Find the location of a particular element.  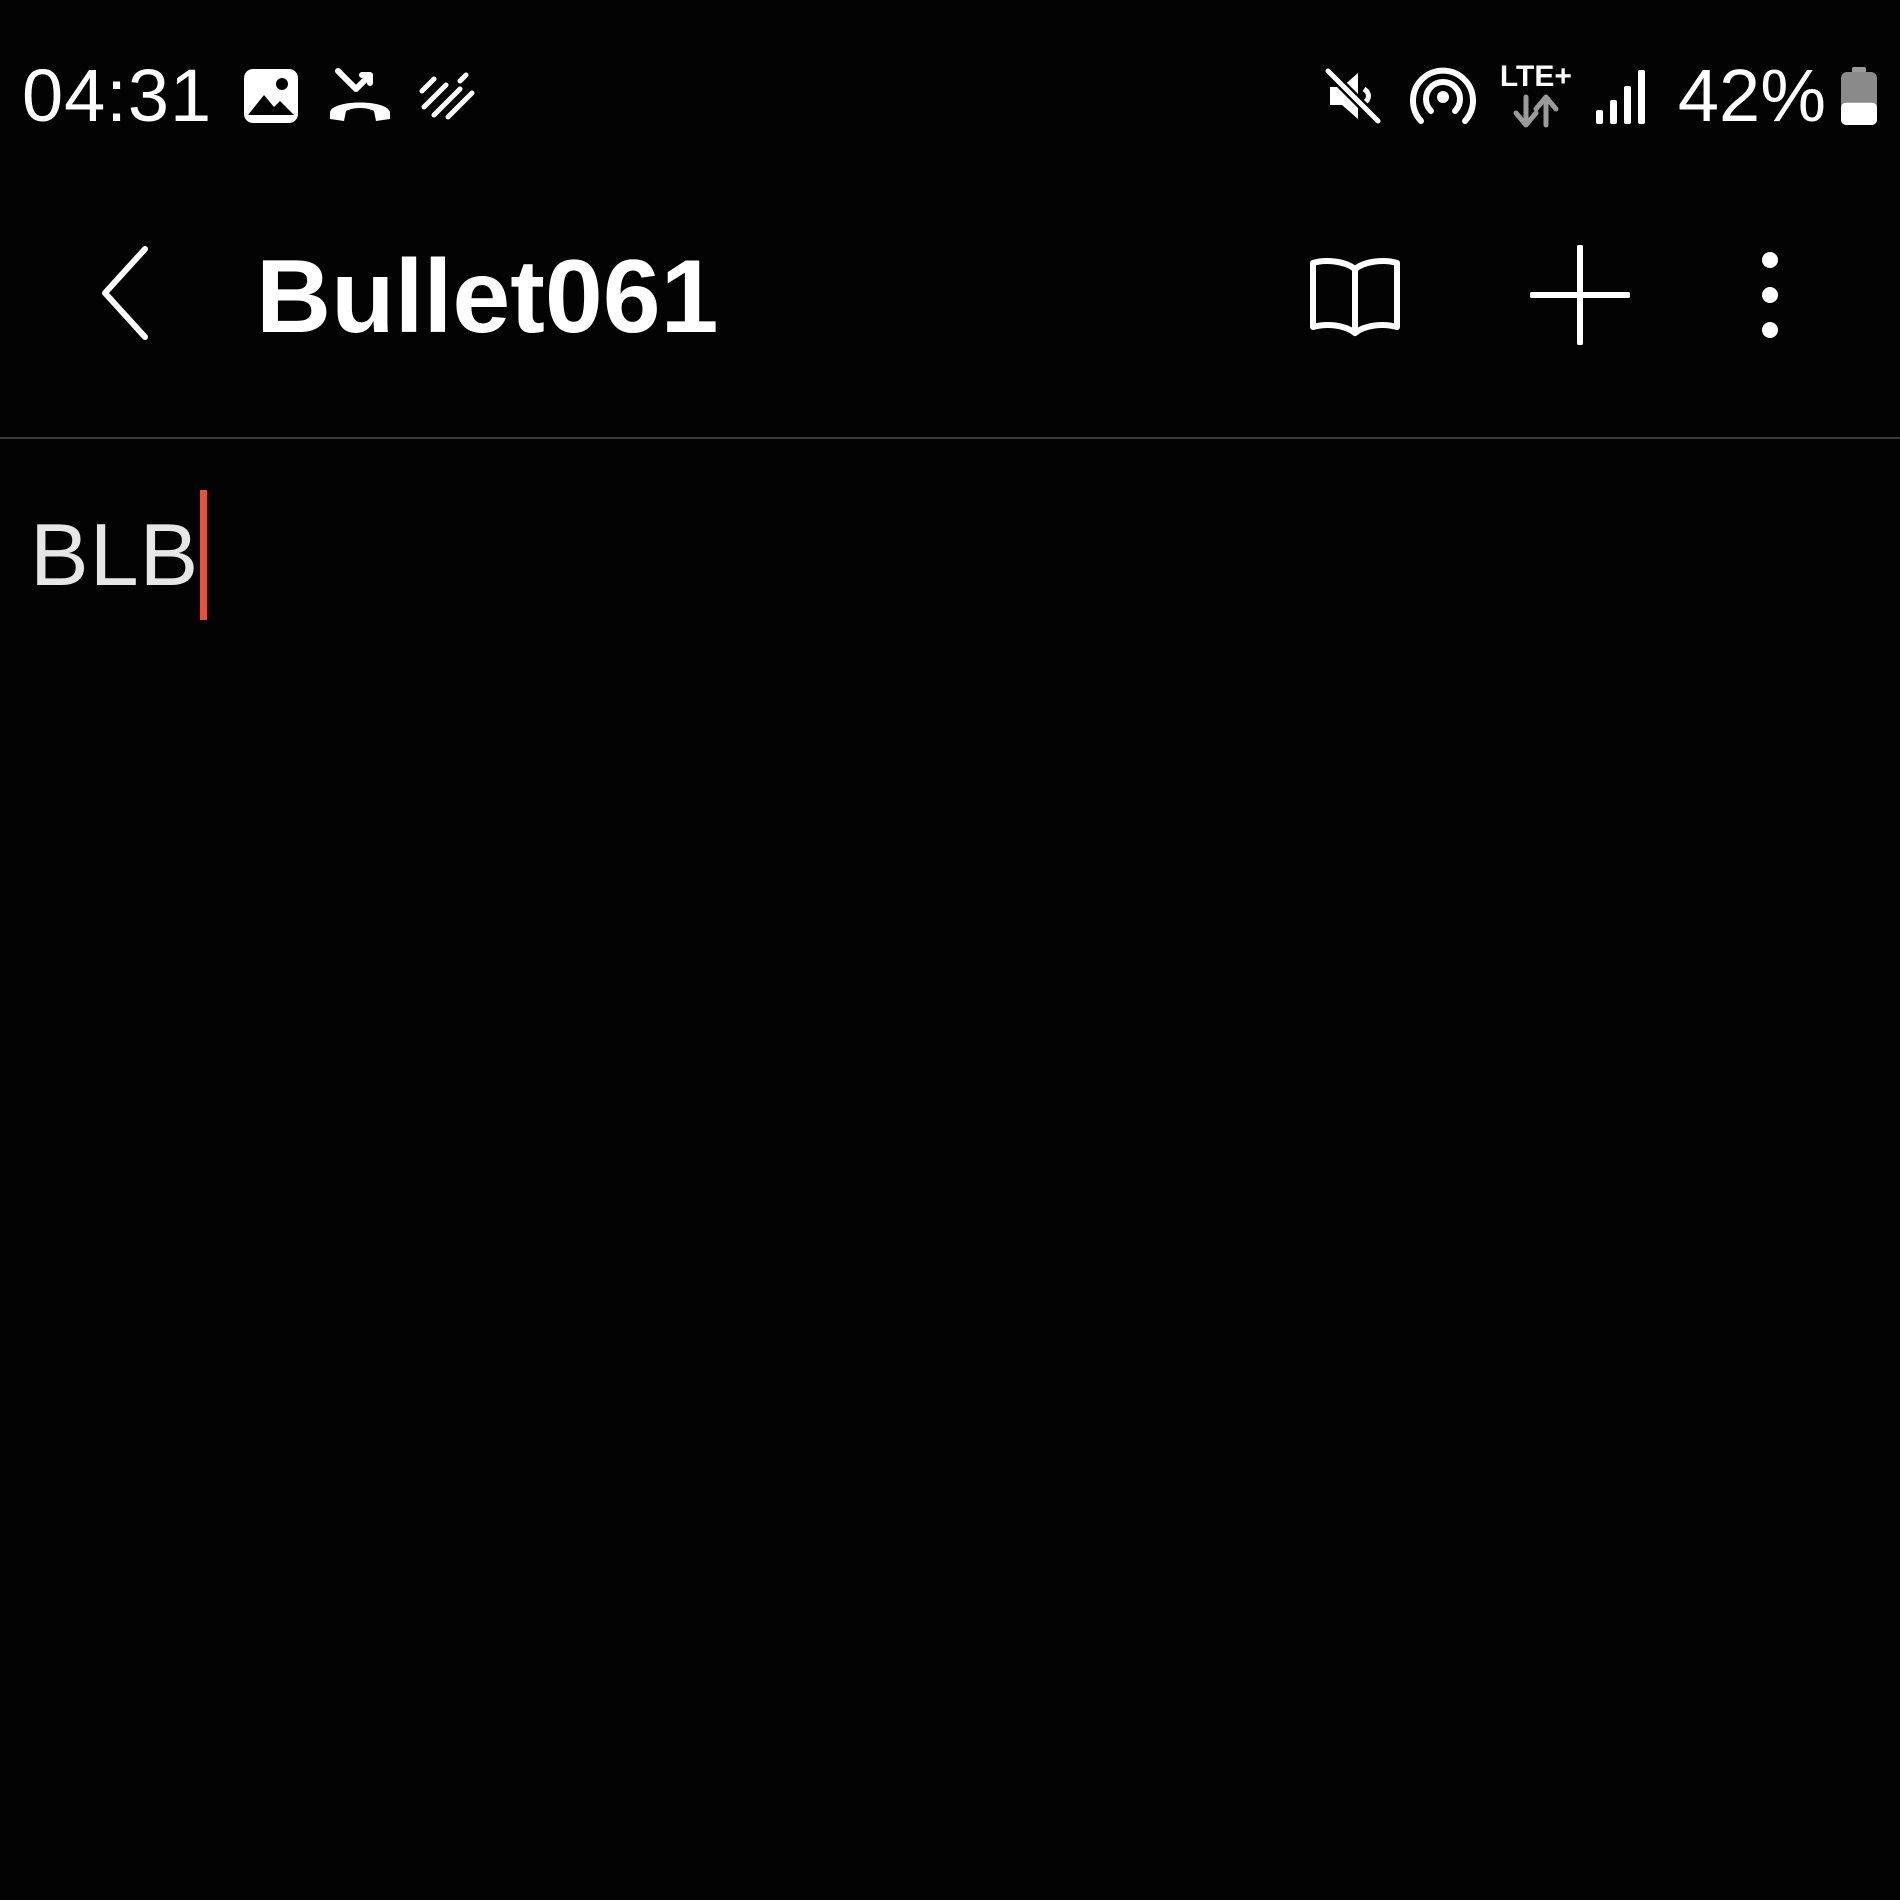

data-transfer-arrows-icon is located at coordinates (1536, 111).